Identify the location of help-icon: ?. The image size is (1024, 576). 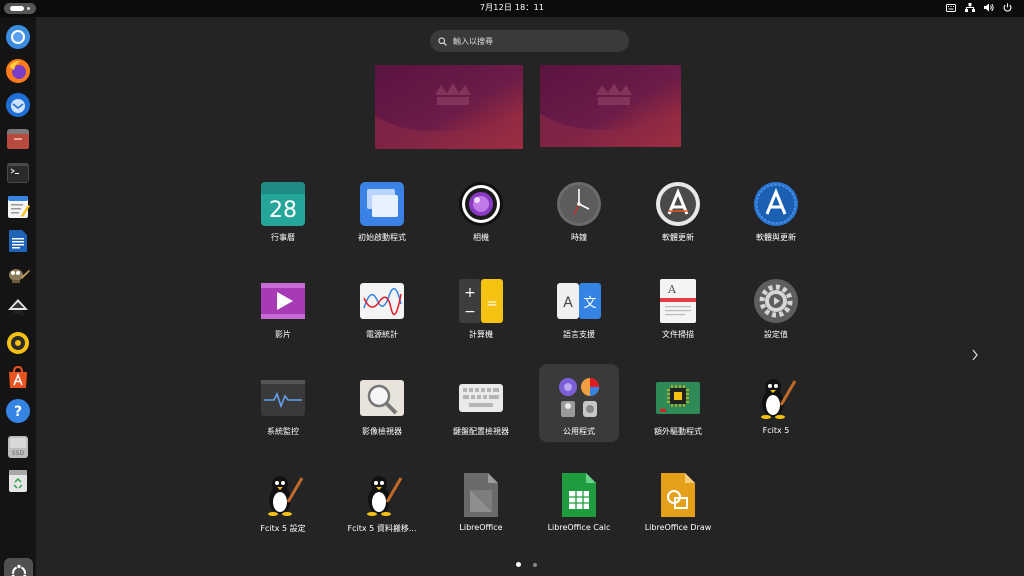
(18, 411).